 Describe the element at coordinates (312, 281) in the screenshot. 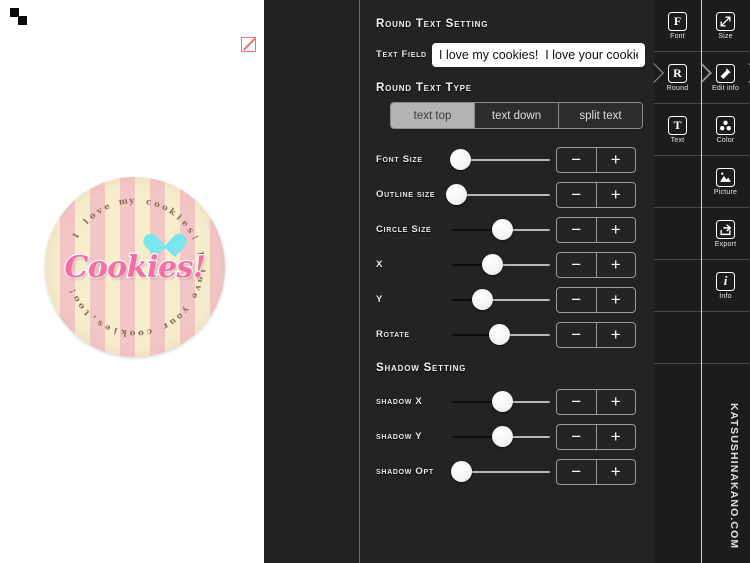

I see `panel-gutter` at that location.